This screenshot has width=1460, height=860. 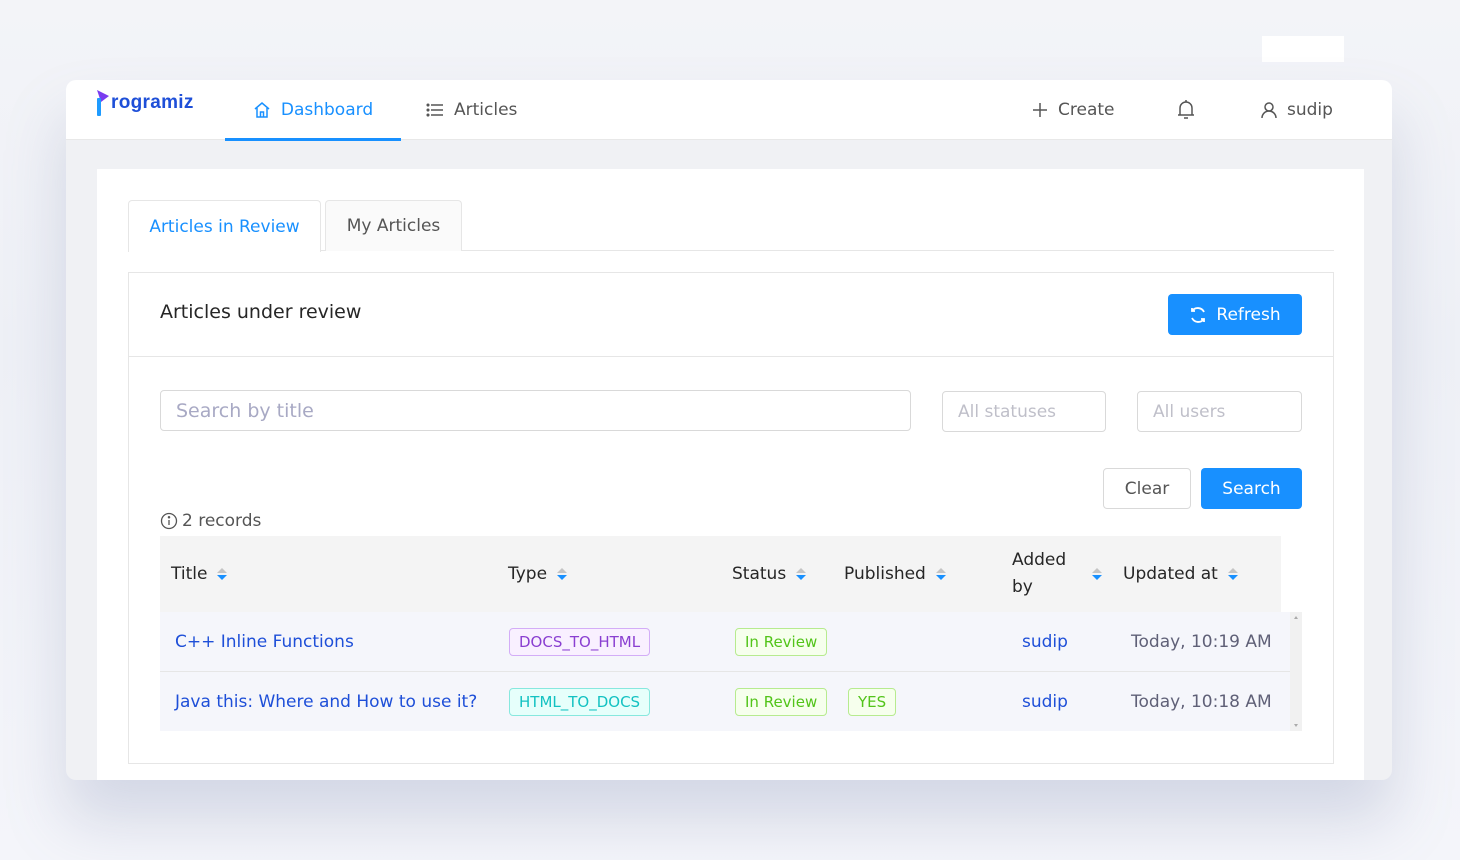 What do you see at coordinates (486, 110) in the screenshot?
I see `nav-articles-label: Articles` at bounding box center [486, 110].